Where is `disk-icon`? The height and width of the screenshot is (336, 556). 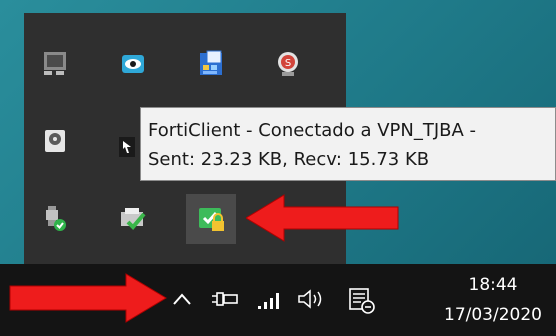 disk-icon is located at coordinates (55, 141).